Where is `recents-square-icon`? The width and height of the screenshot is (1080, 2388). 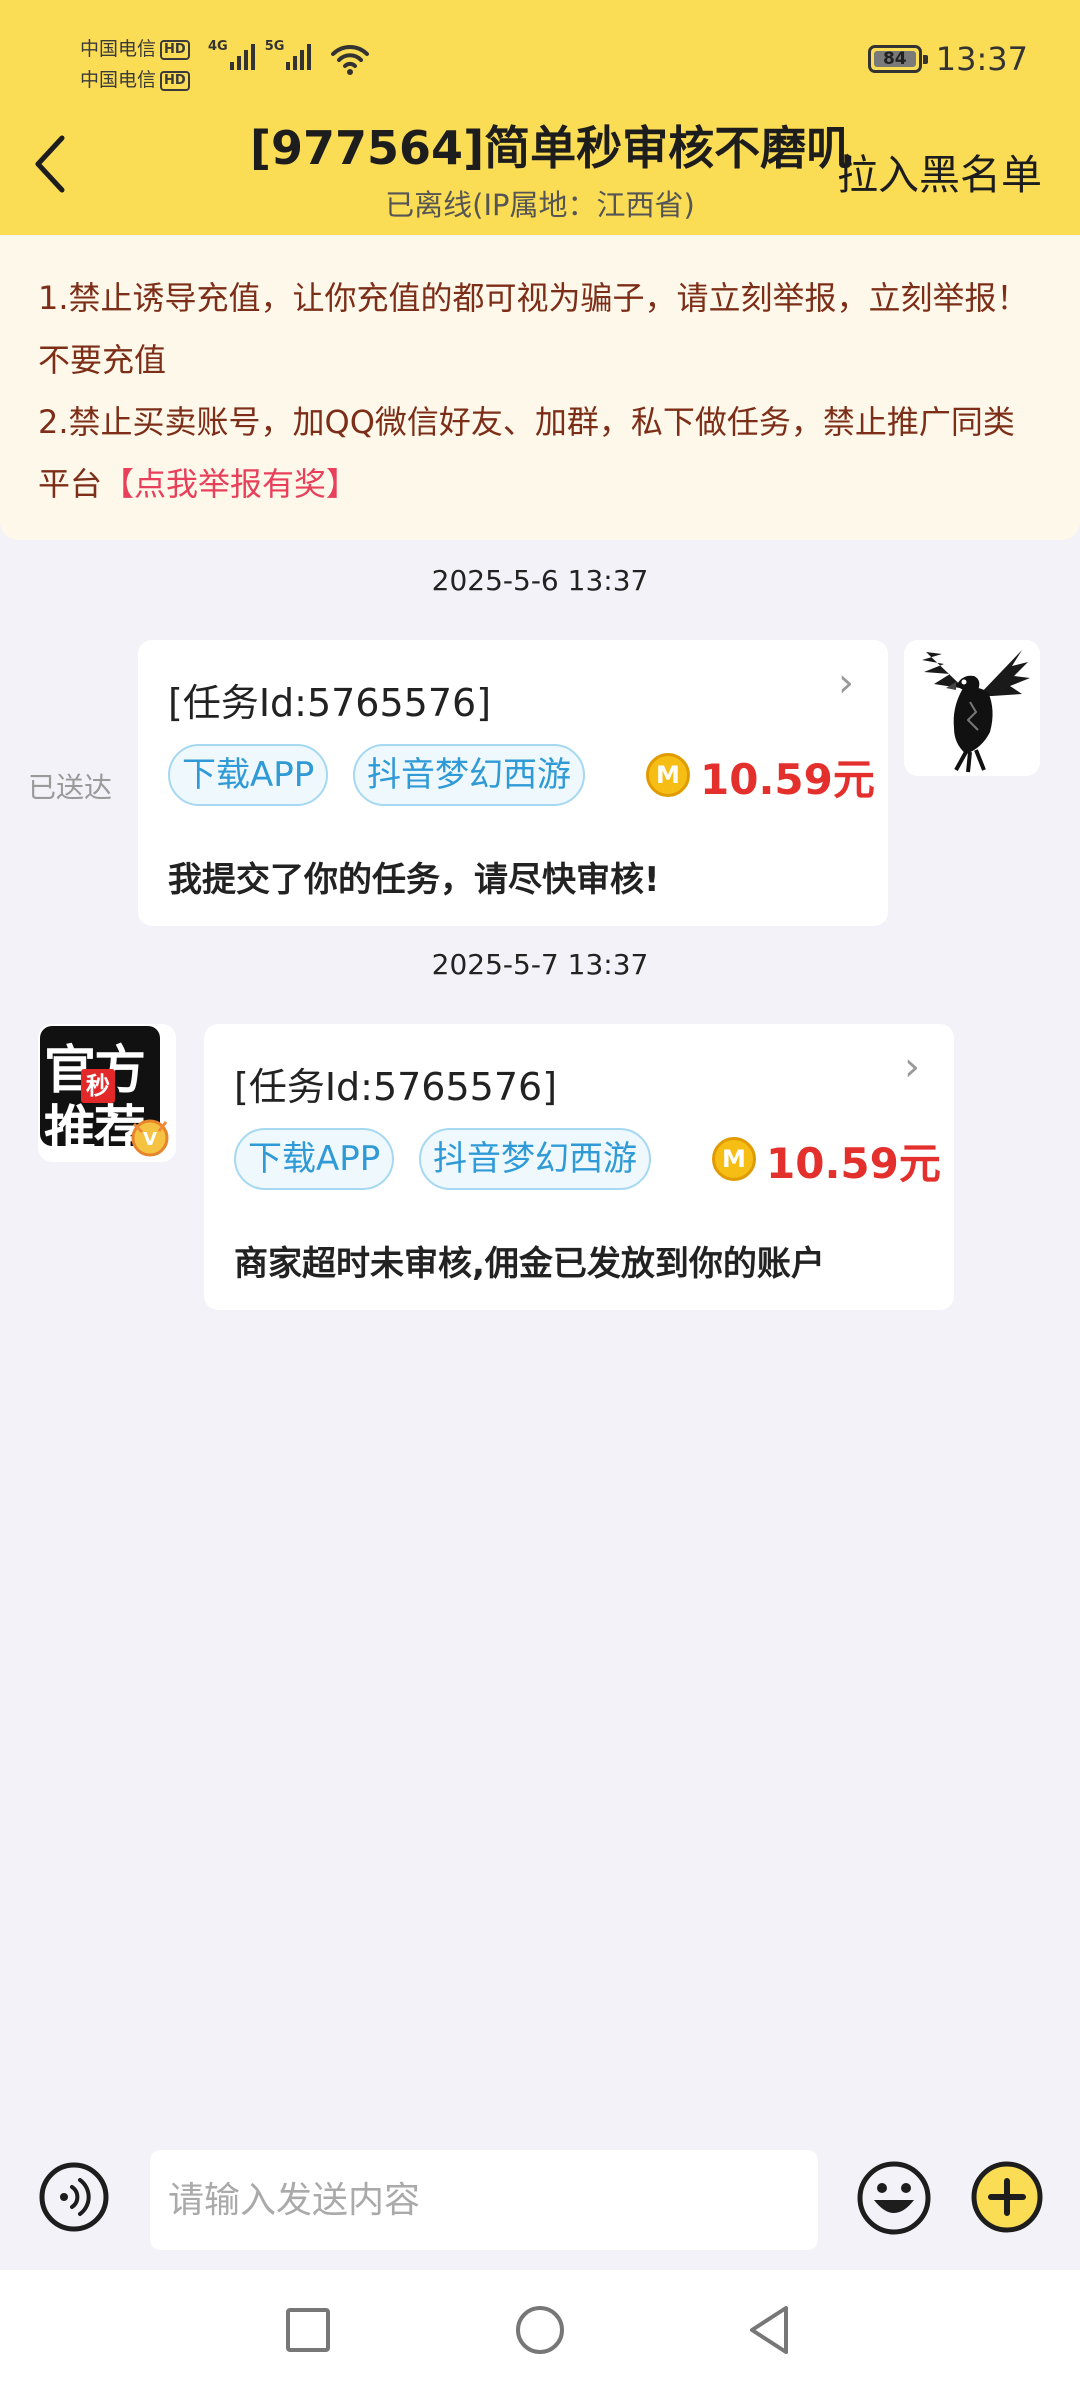
recents-square-icon is located at coordinates (308, 2330).